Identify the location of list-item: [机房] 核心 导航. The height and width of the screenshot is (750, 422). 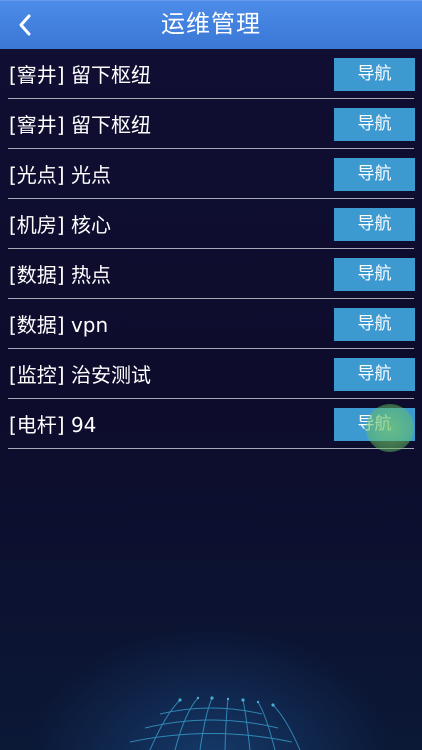
(211, 224).